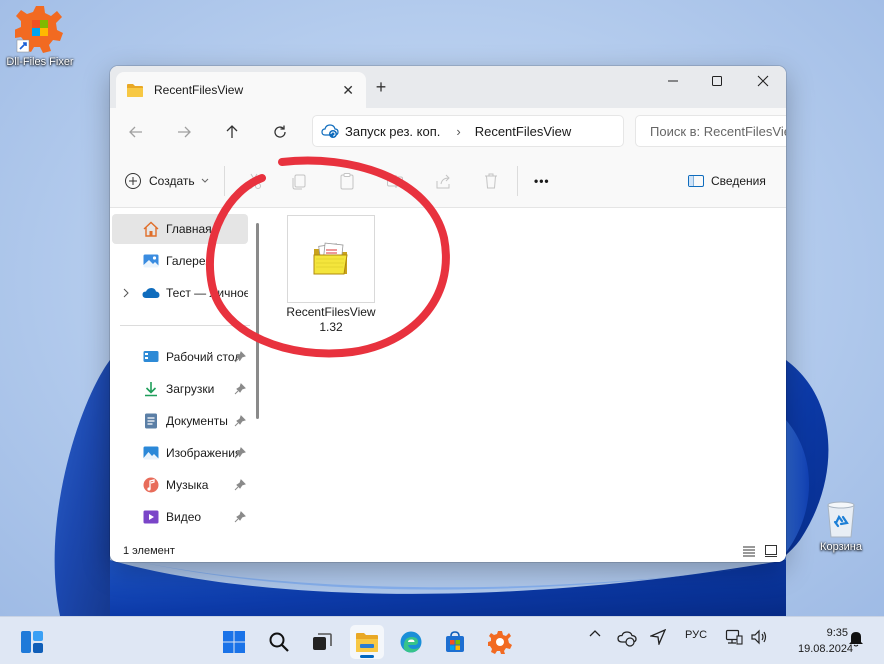  I want to click on more-options-button: •••, so click(542, 181).